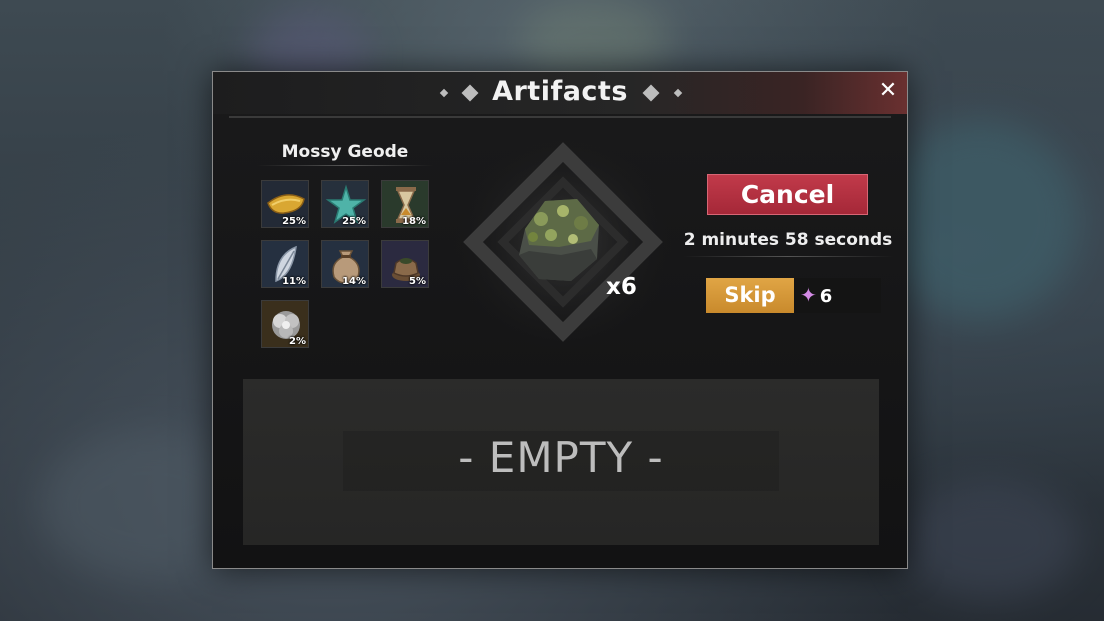 This screenshot has width=1104, height=621. I want to click on close-icon: ✕, so click(888, 90).